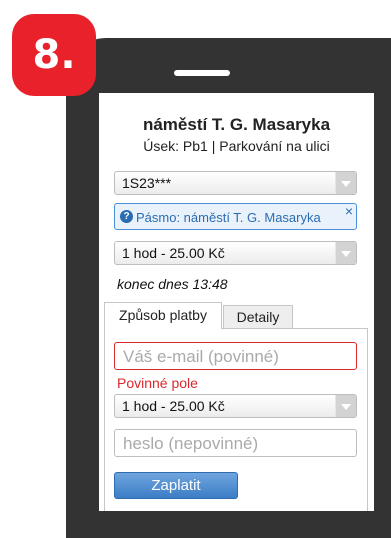 This screenshot has height=538, width=391. What do you see at coordinates (228, 217) in the screenshot?
I see `zone-info-text: Pásmo: náměstí T. G. Masaryka` at bounding box center [228, 217].